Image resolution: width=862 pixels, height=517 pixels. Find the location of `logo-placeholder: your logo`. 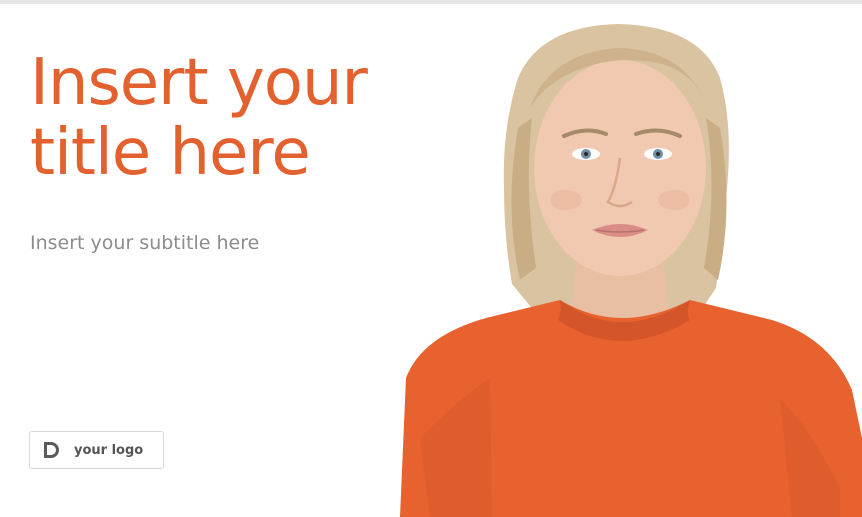

logo-placeholder: your logo is located at coordinates (96, 450).